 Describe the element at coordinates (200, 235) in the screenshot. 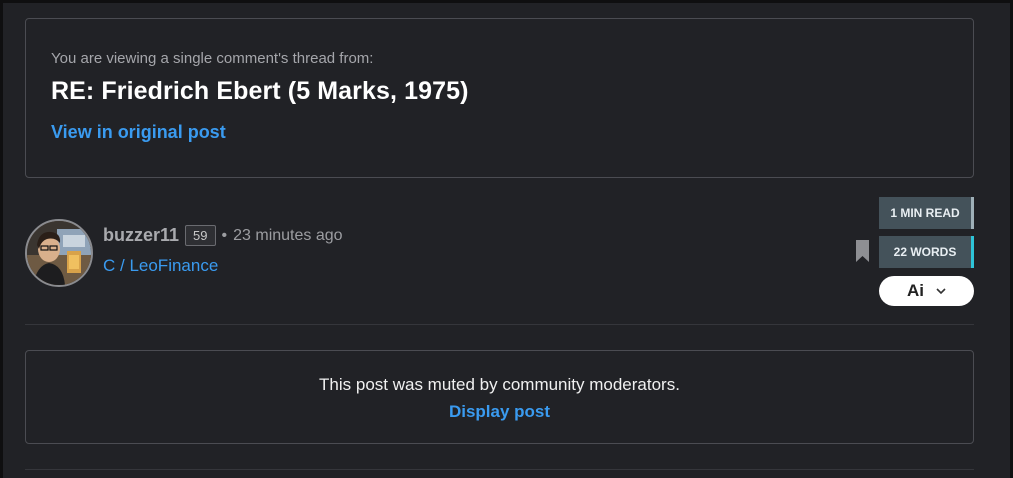

I see `reputation-badge: 59` at that location.